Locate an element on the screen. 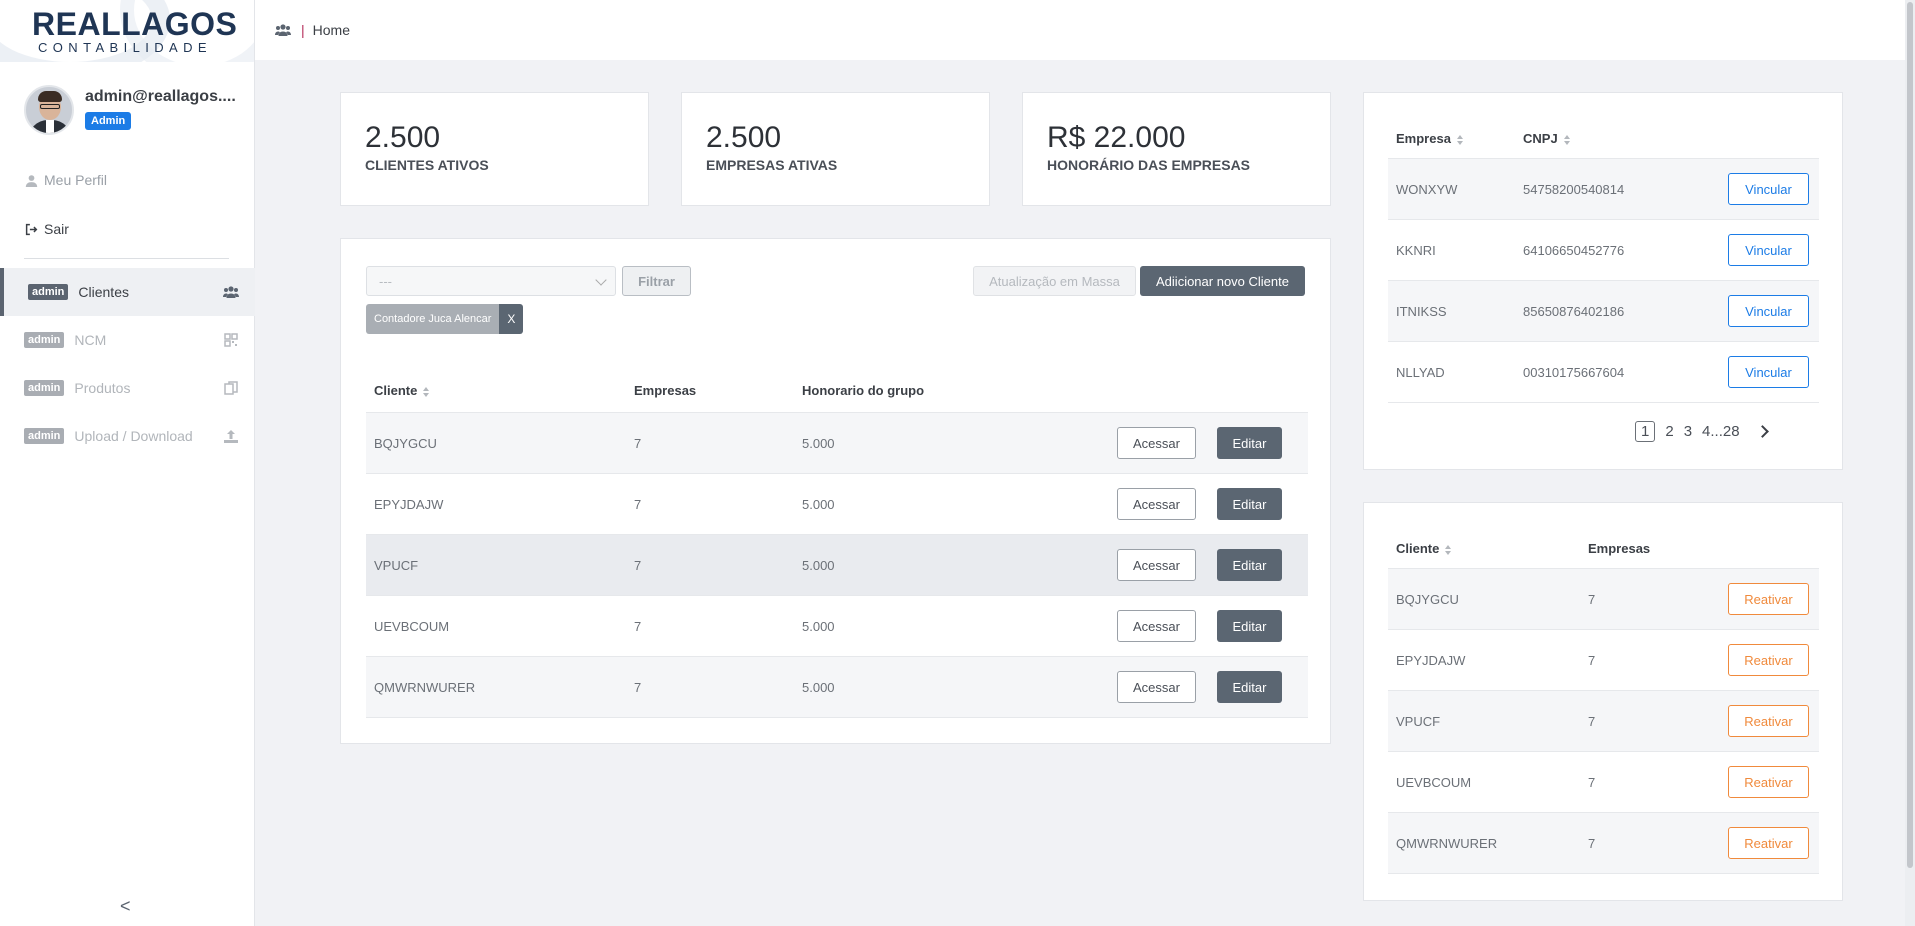  table-row: KKNRI 64106650452776 Vincular is located at coordinates (1603, 250).